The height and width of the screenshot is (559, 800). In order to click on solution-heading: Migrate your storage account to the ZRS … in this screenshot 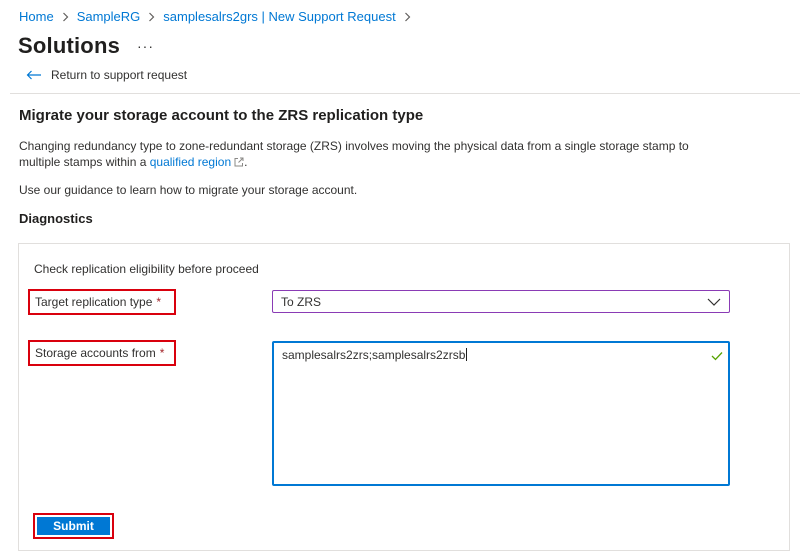, I will do `click(221, 115)`.